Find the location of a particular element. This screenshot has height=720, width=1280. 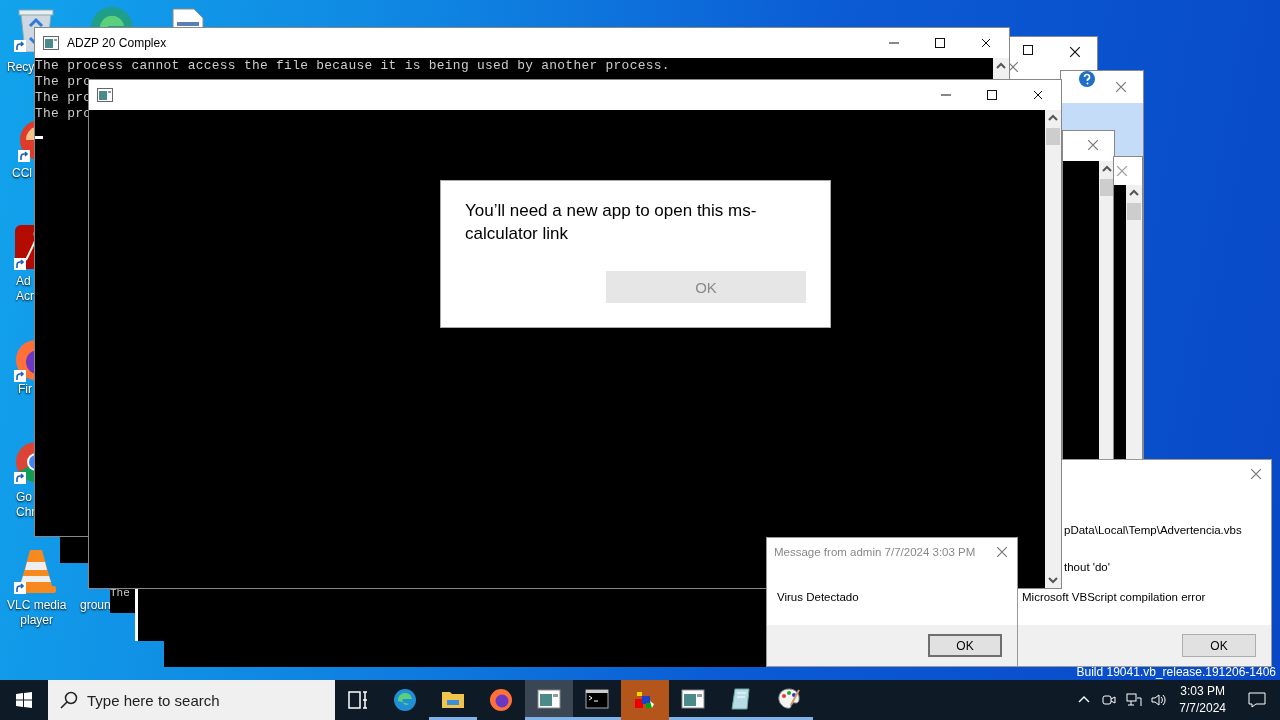

icon-label: Ad is located at coordinates (23, 281).